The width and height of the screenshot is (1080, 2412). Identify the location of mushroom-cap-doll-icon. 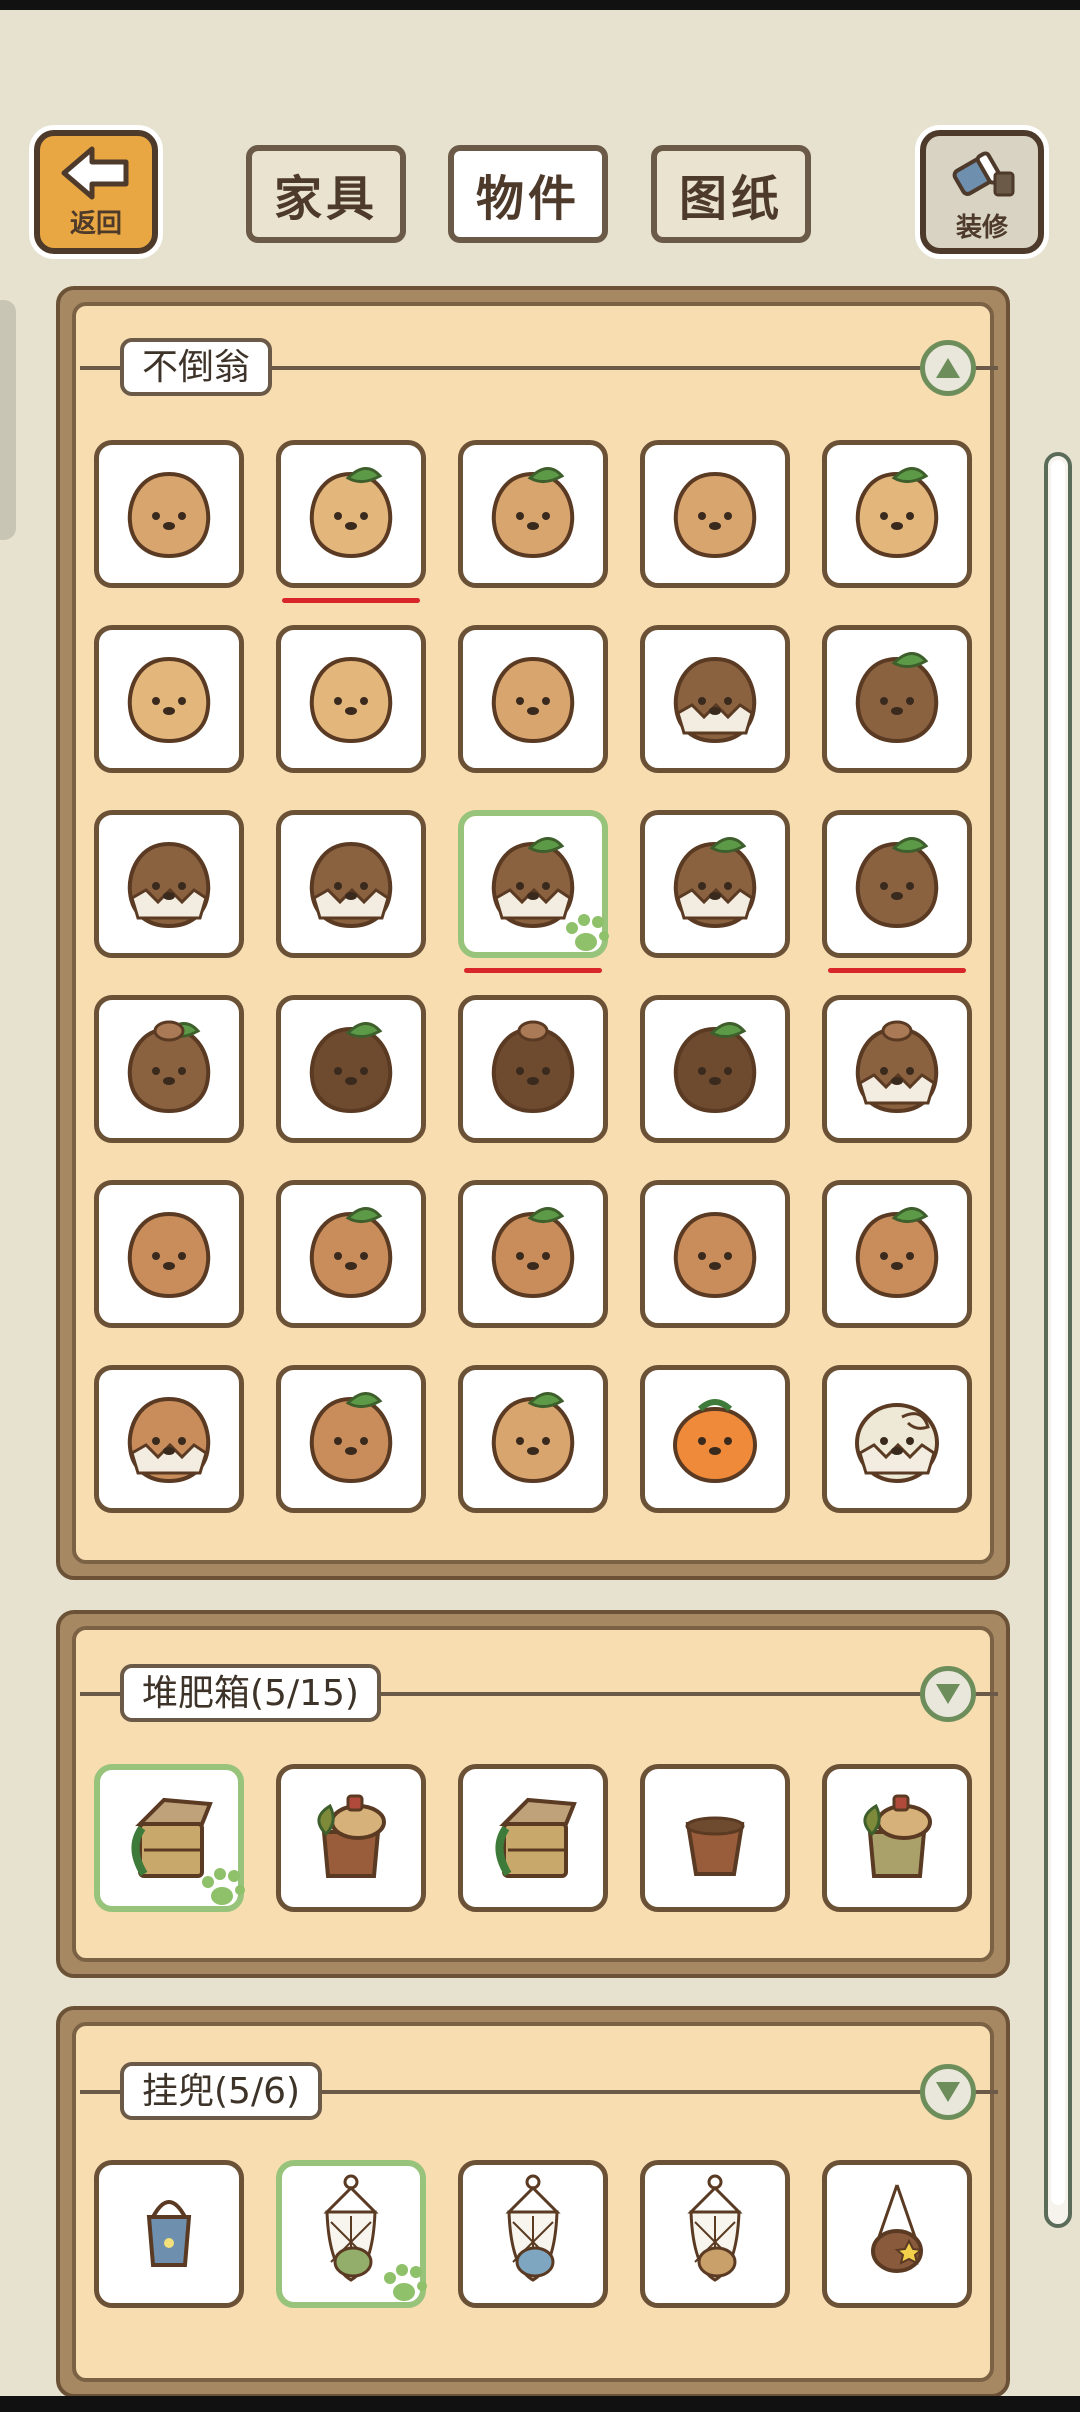
(169, 1069).